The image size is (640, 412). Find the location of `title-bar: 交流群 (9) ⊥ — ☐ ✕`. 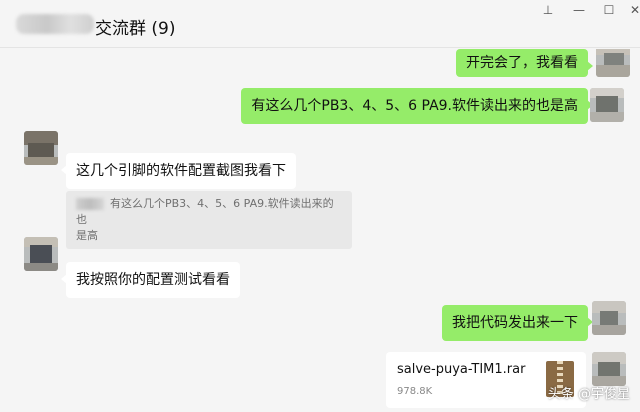

title-bar: 交流群 (9) ⊥ — ☐ ✕ is located at coordinates (320, 24).